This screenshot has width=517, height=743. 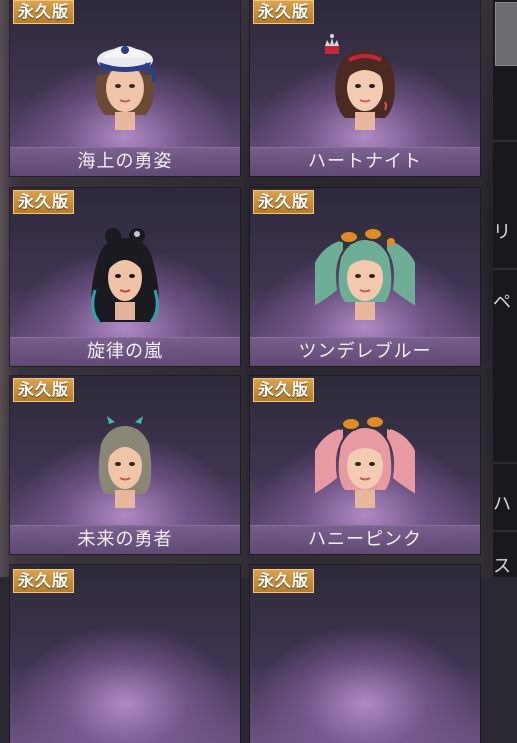 What do you see at coordinates (125, 161) in the screenshot?
I see `costume-name: 海上の勇姿` at bounding box center [125, 161].